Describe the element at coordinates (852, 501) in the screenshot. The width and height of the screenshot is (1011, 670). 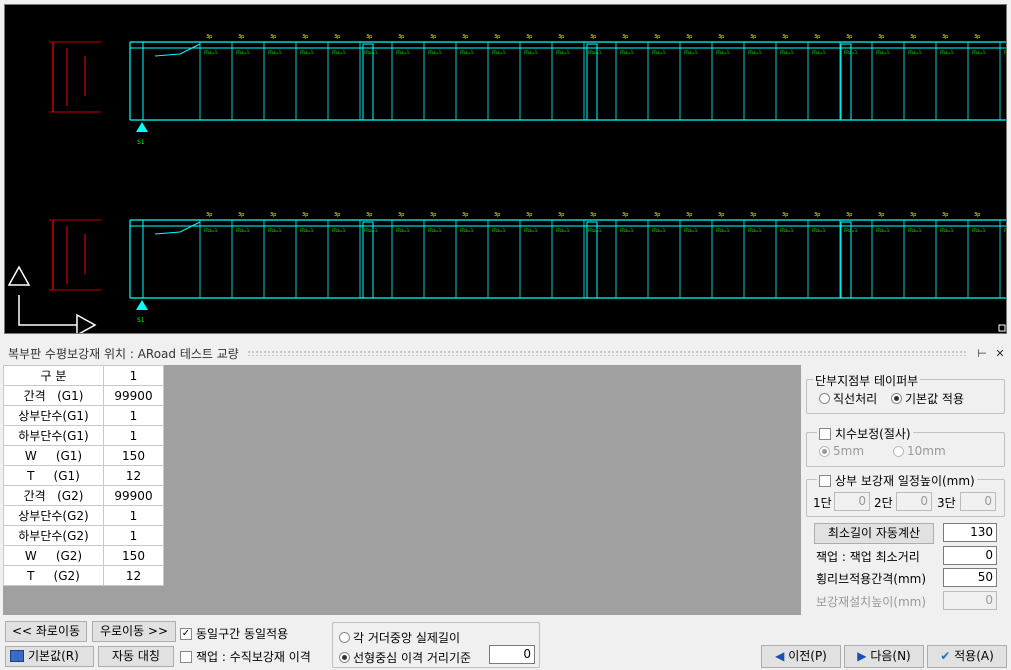
I see `tier1-input: 0` at that location.